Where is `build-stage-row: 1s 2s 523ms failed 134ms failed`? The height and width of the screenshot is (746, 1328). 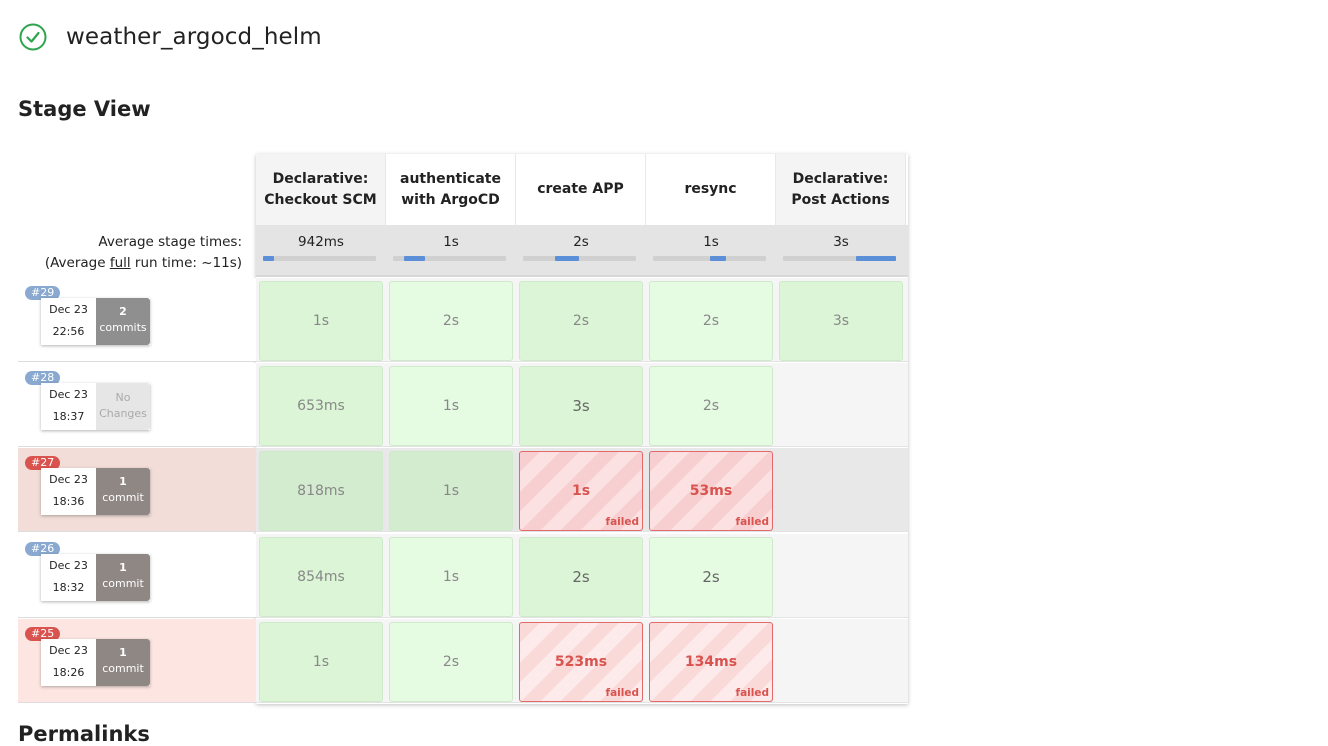 build-stage-row: 1s 2s 523ms failed 134ms failed is located at coordinates (582, 661).